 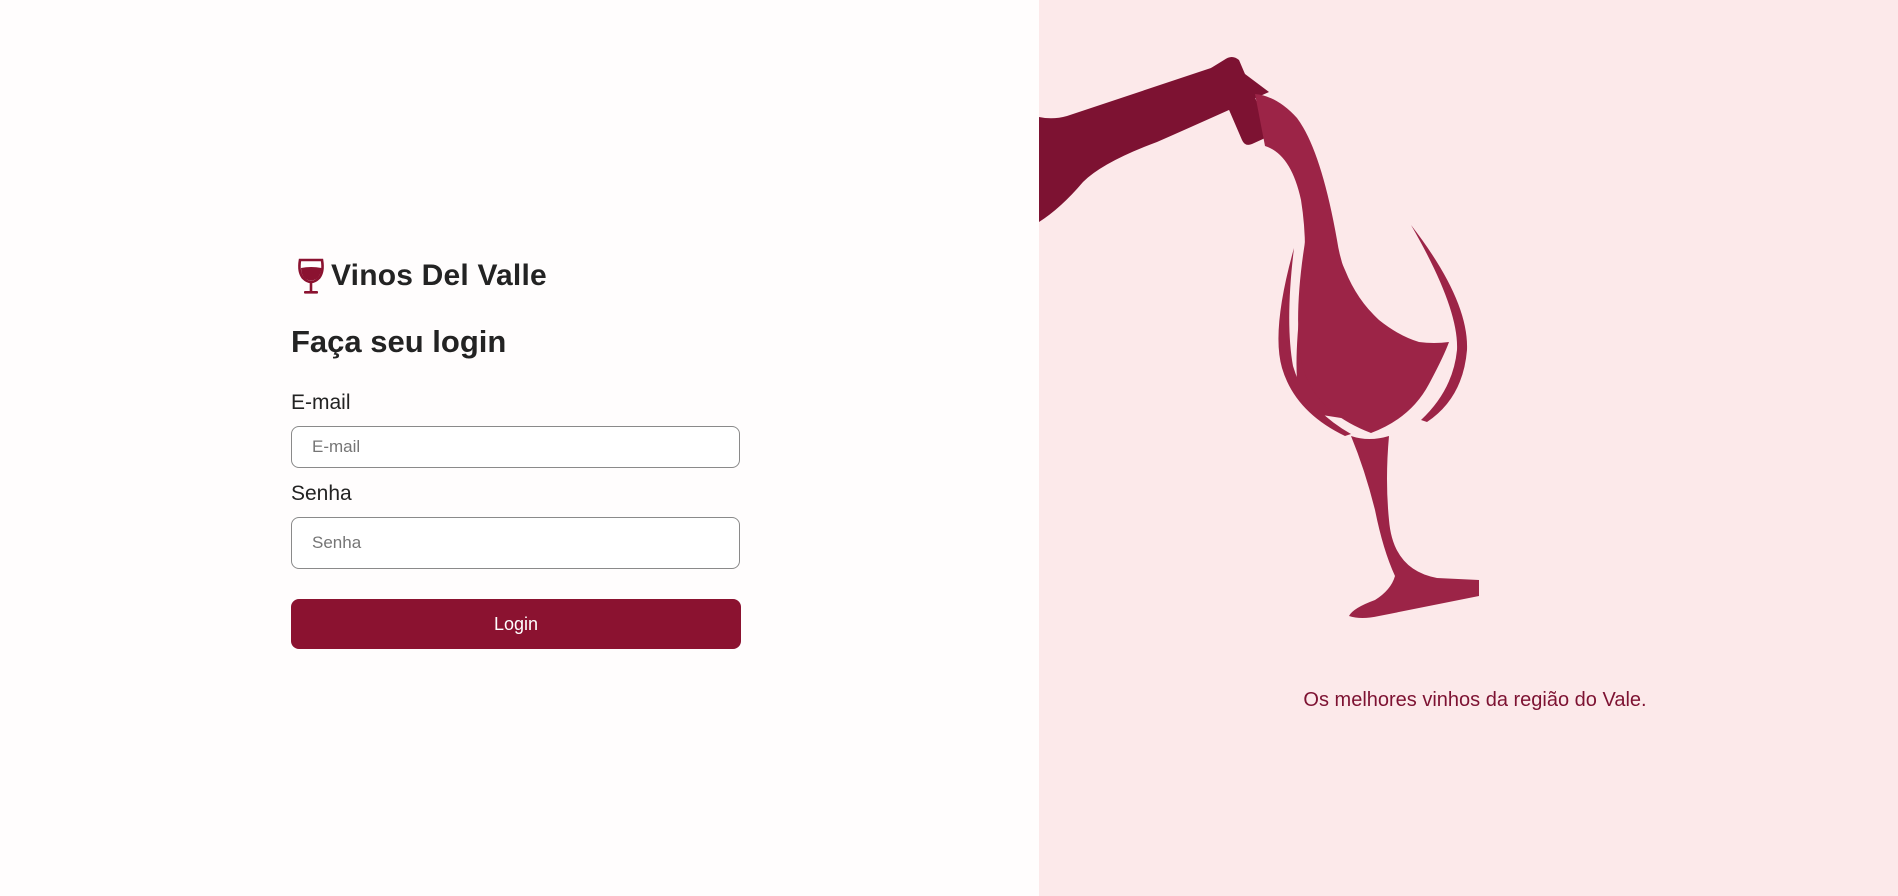 What do you see at coordinates (1475, 700) in the screenshot?
I see `hero-tagline: Os melhores vinhos da região do Vale.` at bounding box center [1475, 700].